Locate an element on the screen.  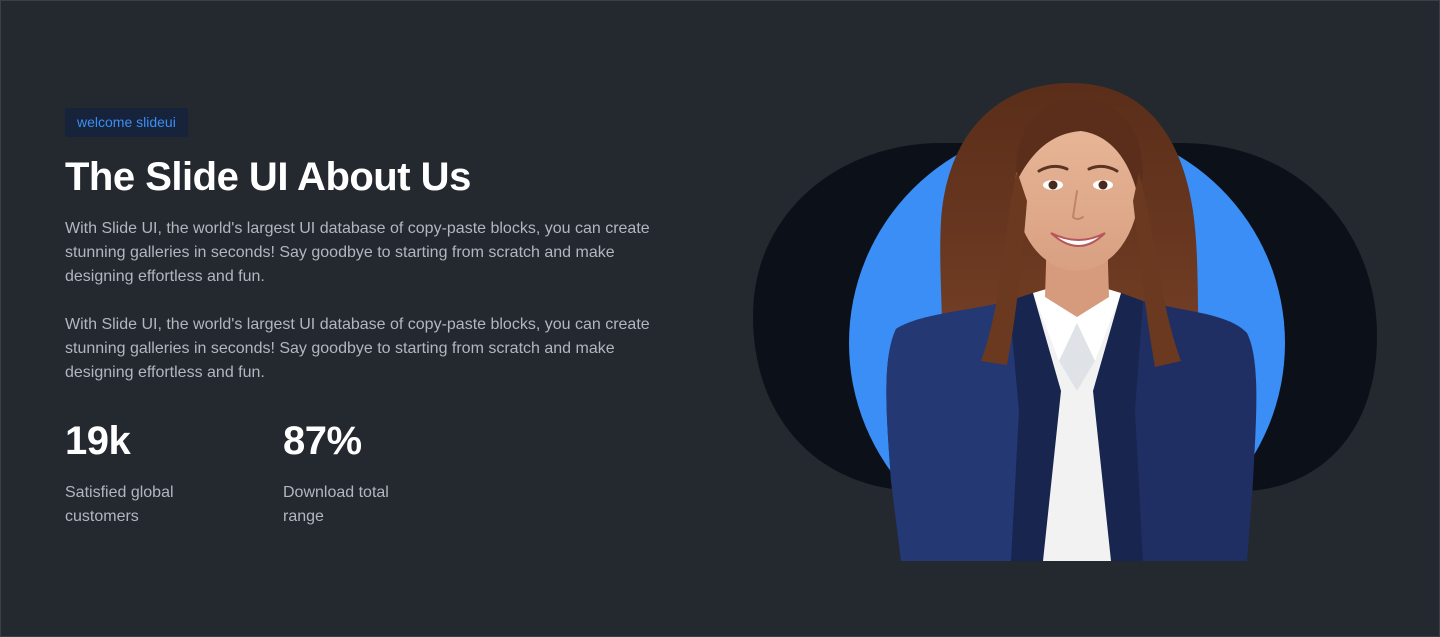
stat-value-customers: 19k is located at coordinates (98, 441).